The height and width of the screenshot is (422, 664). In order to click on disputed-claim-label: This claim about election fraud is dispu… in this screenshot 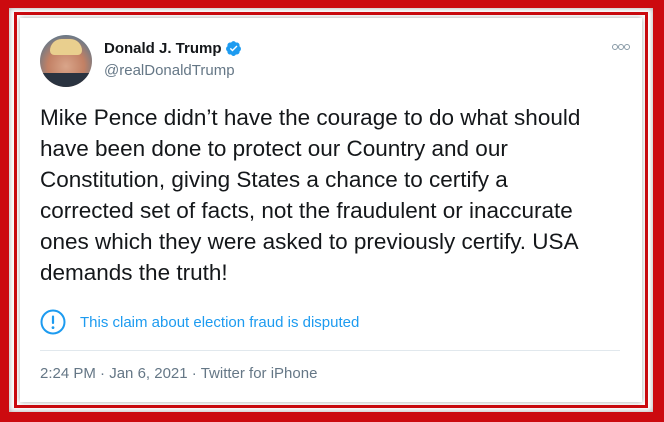, I will do `click(219, 322)`.